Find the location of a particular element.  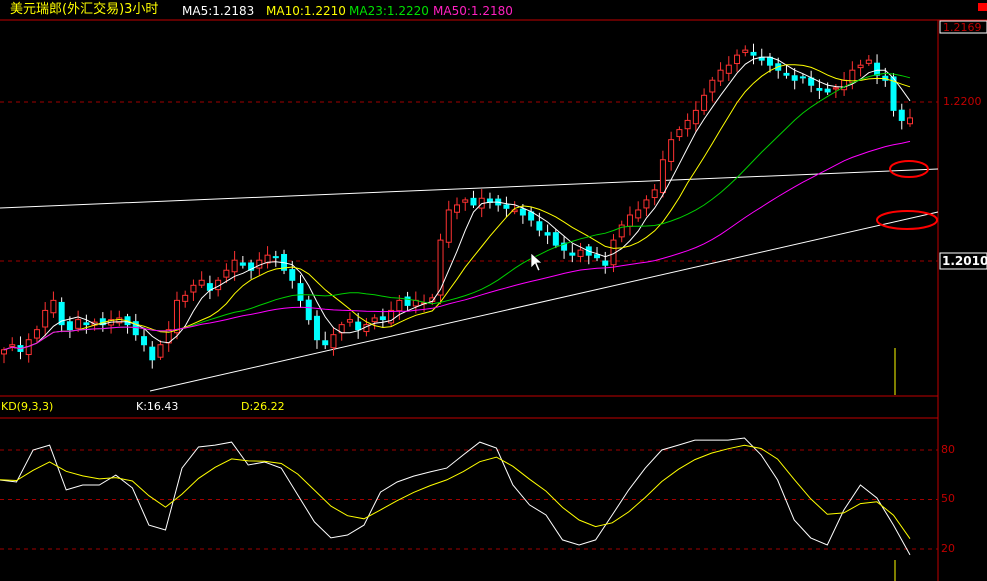

price-label-top: 1.2169 is located at coordinates (962, 27).